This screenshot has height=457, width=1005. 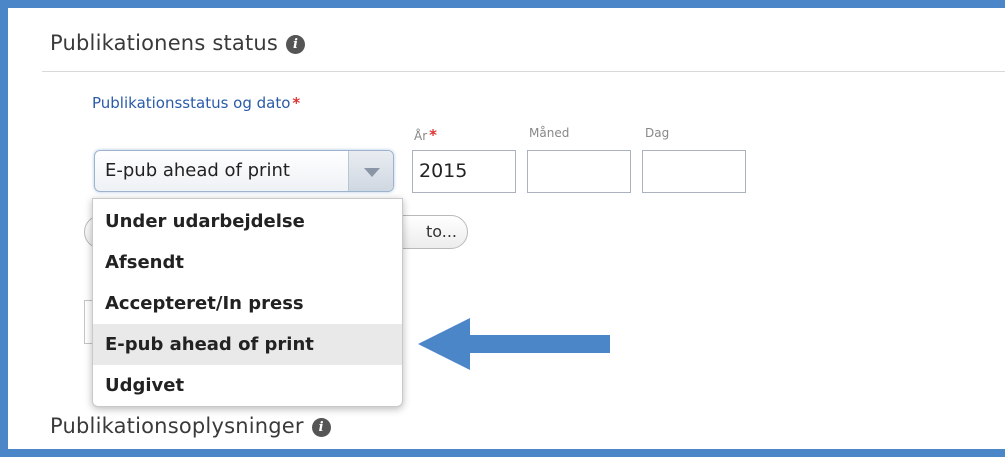 What do you see at coordinates (247, 385) in the screenshot?
I see `status-option-udgivet: Udgivet` at bounding box center [247, 385].